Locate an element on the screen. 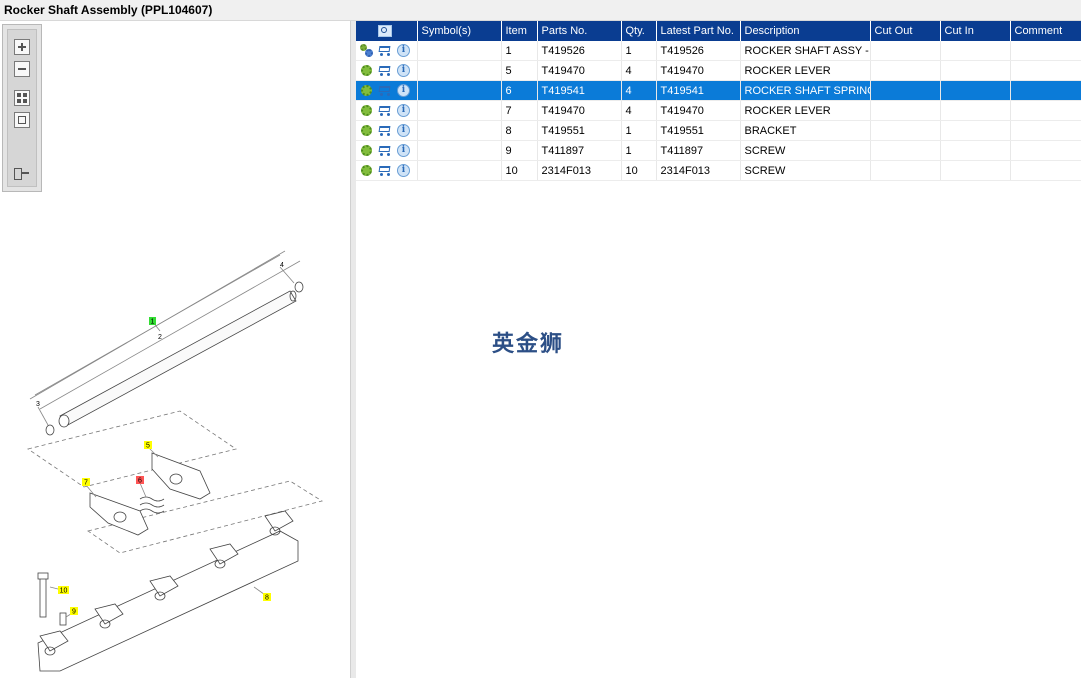 This screenshot has width=1081, height=691. callout-3: 3 is located at coordinates (38, 404).